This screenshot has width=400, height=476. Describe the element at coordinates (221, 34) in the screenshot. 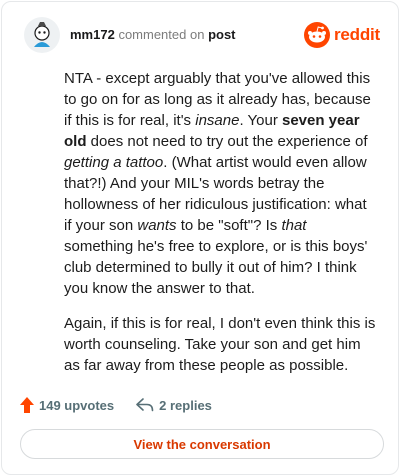

I see `post-link: post` at that location.